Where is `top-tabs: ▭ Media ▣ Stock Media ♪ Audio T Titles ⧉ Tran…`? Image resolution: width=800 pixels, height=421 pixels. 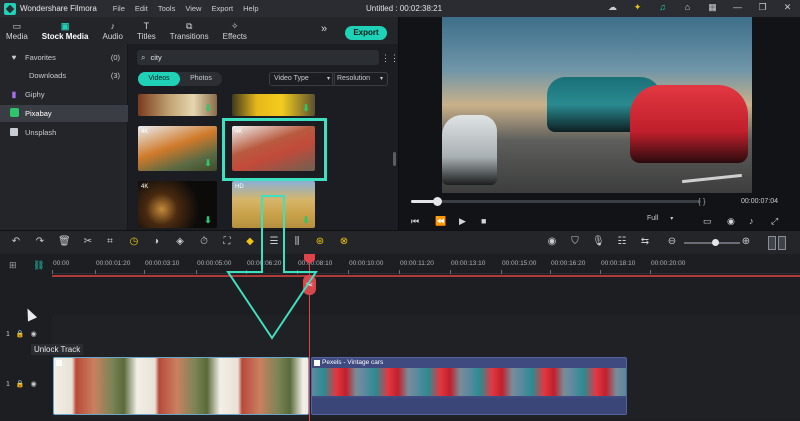 top-tabs: ▭ Media ▣ Stock Media ♪ Audio T Titles ⧉ Tran… is located at coordinates (199, 30).